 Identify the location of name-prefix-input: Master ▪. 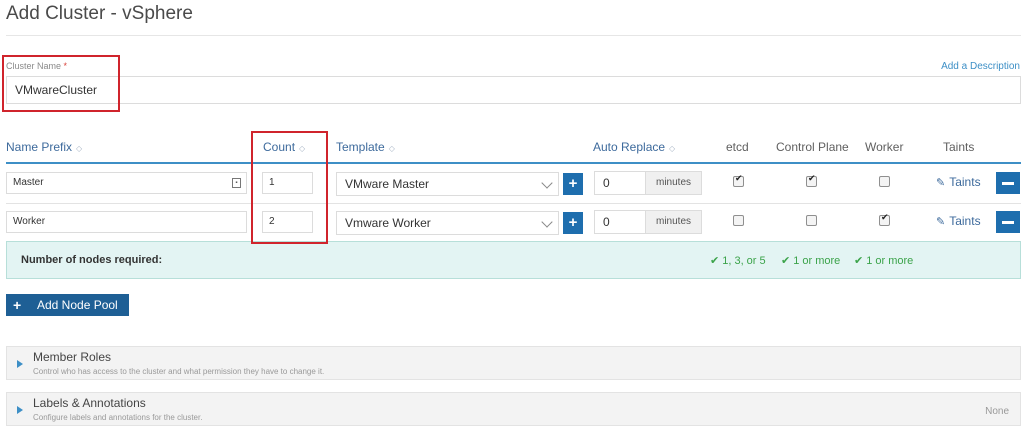
(126, 183).